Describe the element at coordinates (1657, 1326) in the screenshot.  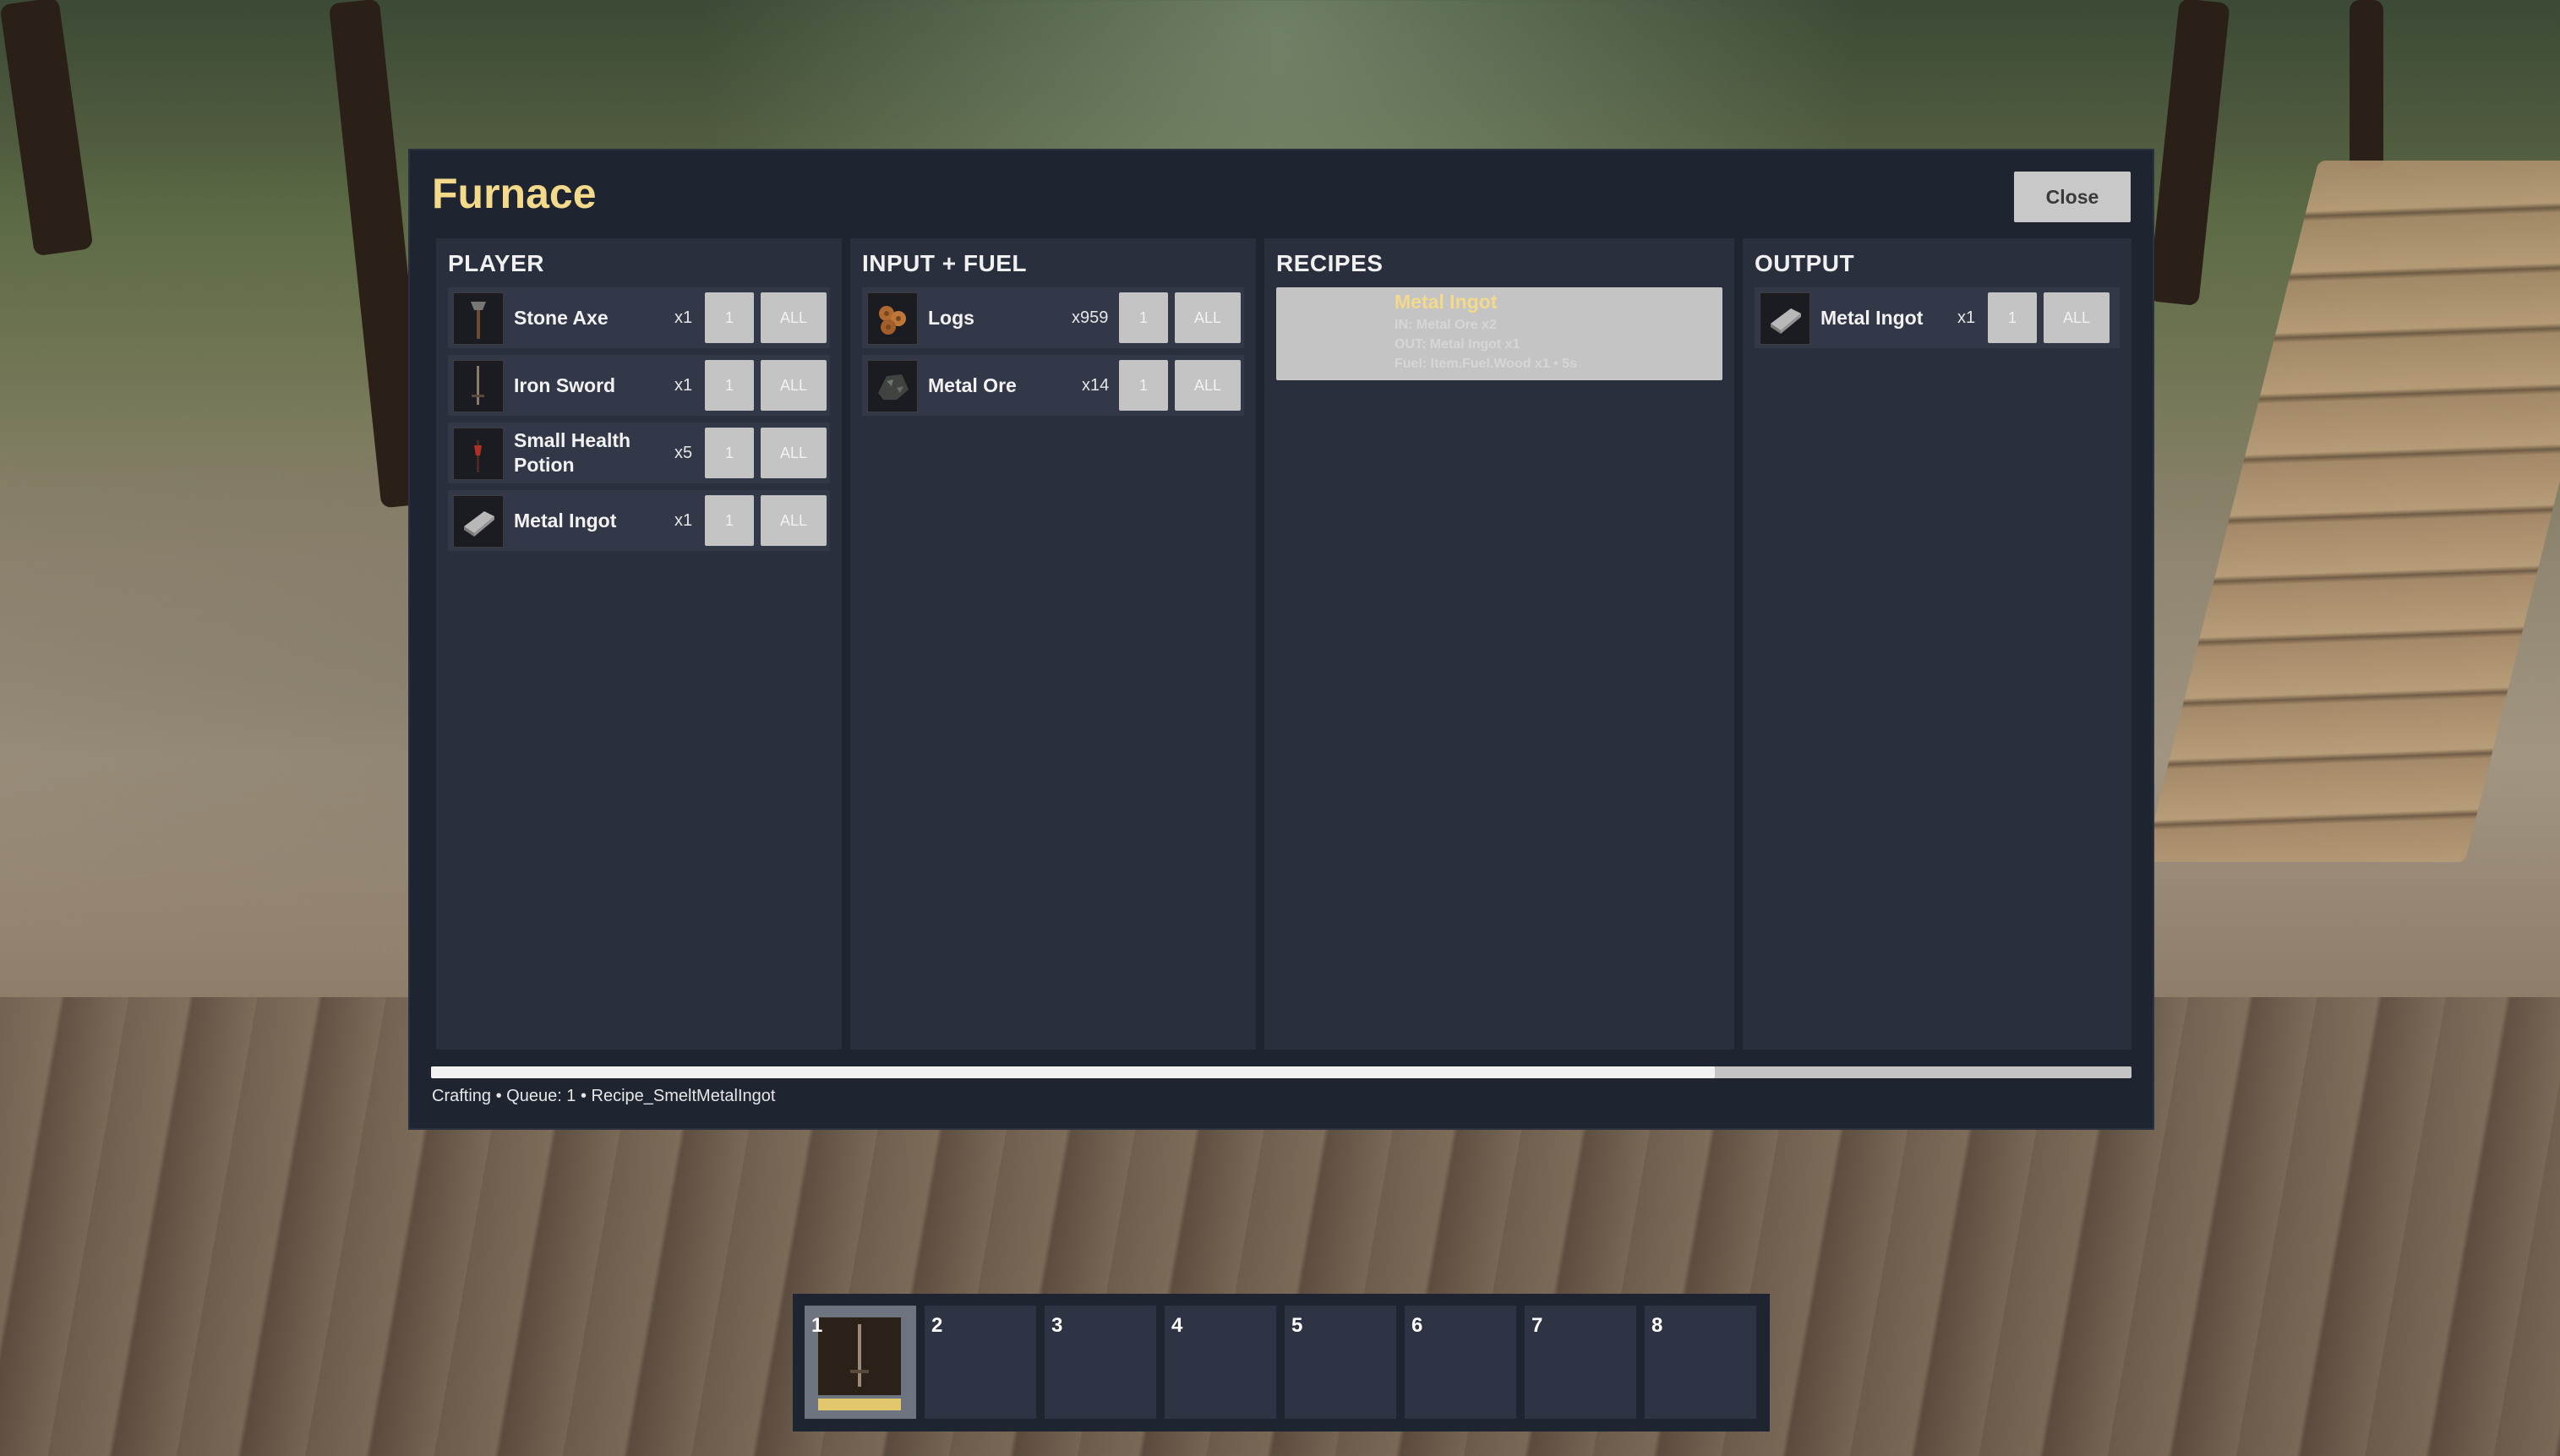
I see `hotbar-slot-number: 8` at that location.